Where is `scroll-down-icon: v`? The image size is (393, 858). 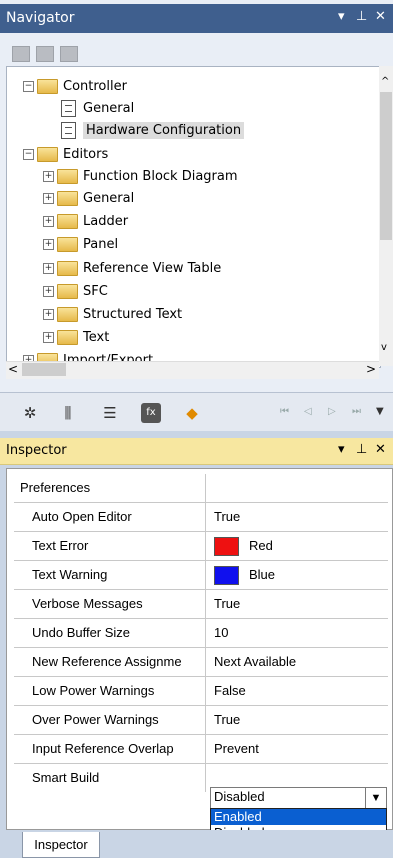
scroll-down-icon: v is located at coordinates (384, 347).